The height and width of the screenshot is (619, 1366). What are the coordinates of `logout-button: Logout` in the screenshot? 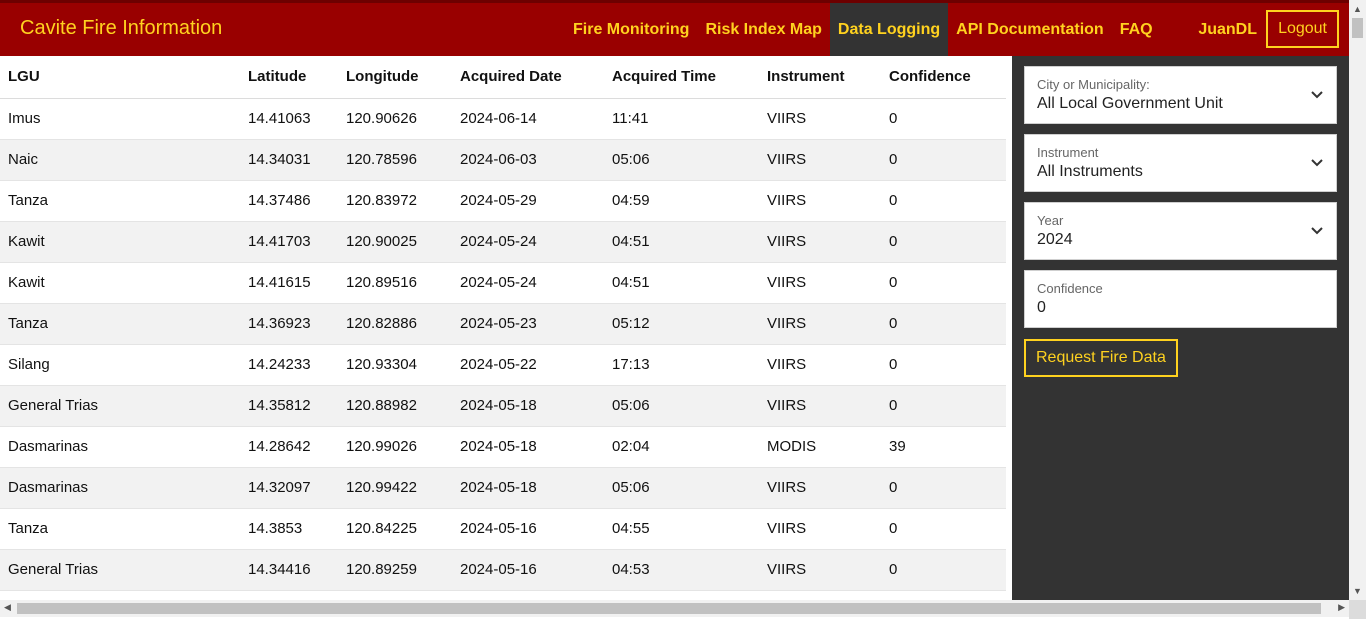 It's located at (1302, 29).